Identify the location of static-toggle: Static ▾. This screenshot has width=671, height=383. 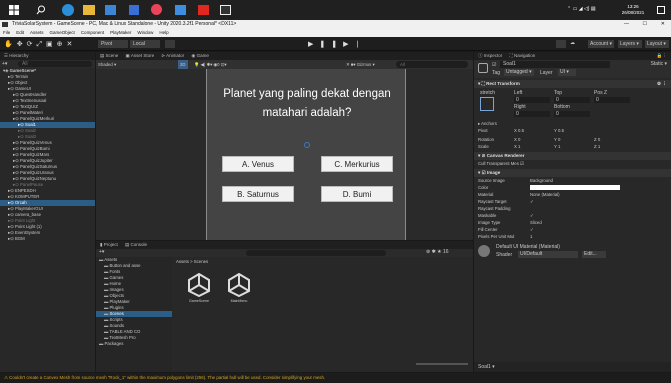
(659, 64).